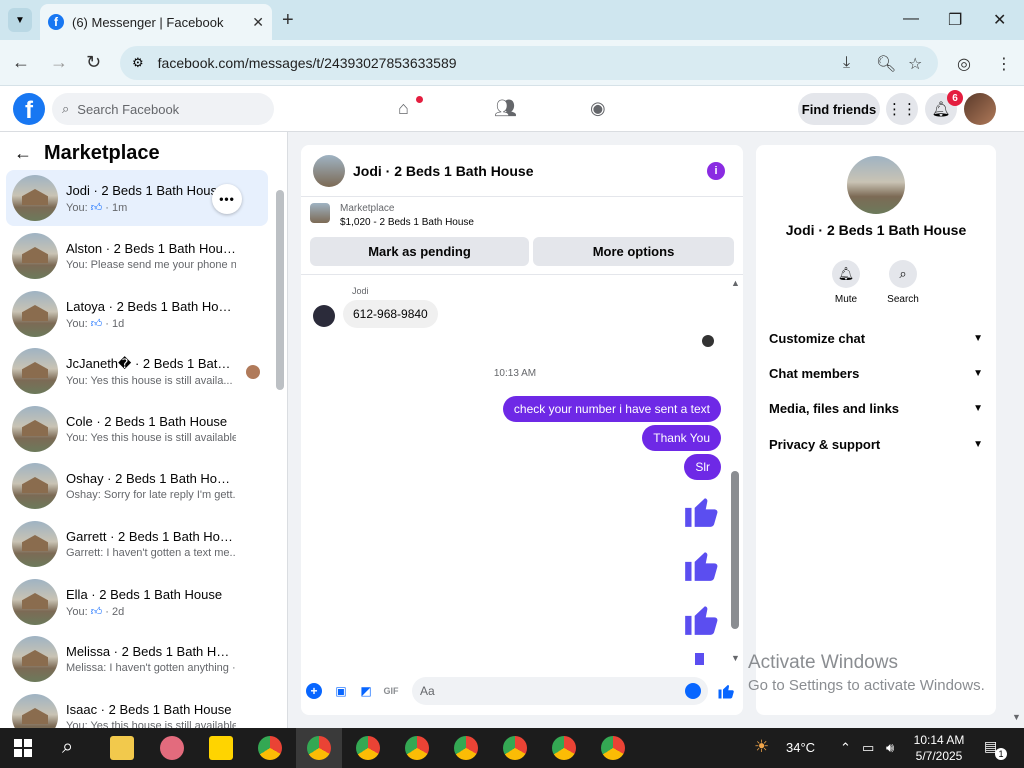 The height and width of the screenshot is (768, 1024). Describe the element at coordinates (314, 691) in the screenshot. I see `add-icon: +` at that location.